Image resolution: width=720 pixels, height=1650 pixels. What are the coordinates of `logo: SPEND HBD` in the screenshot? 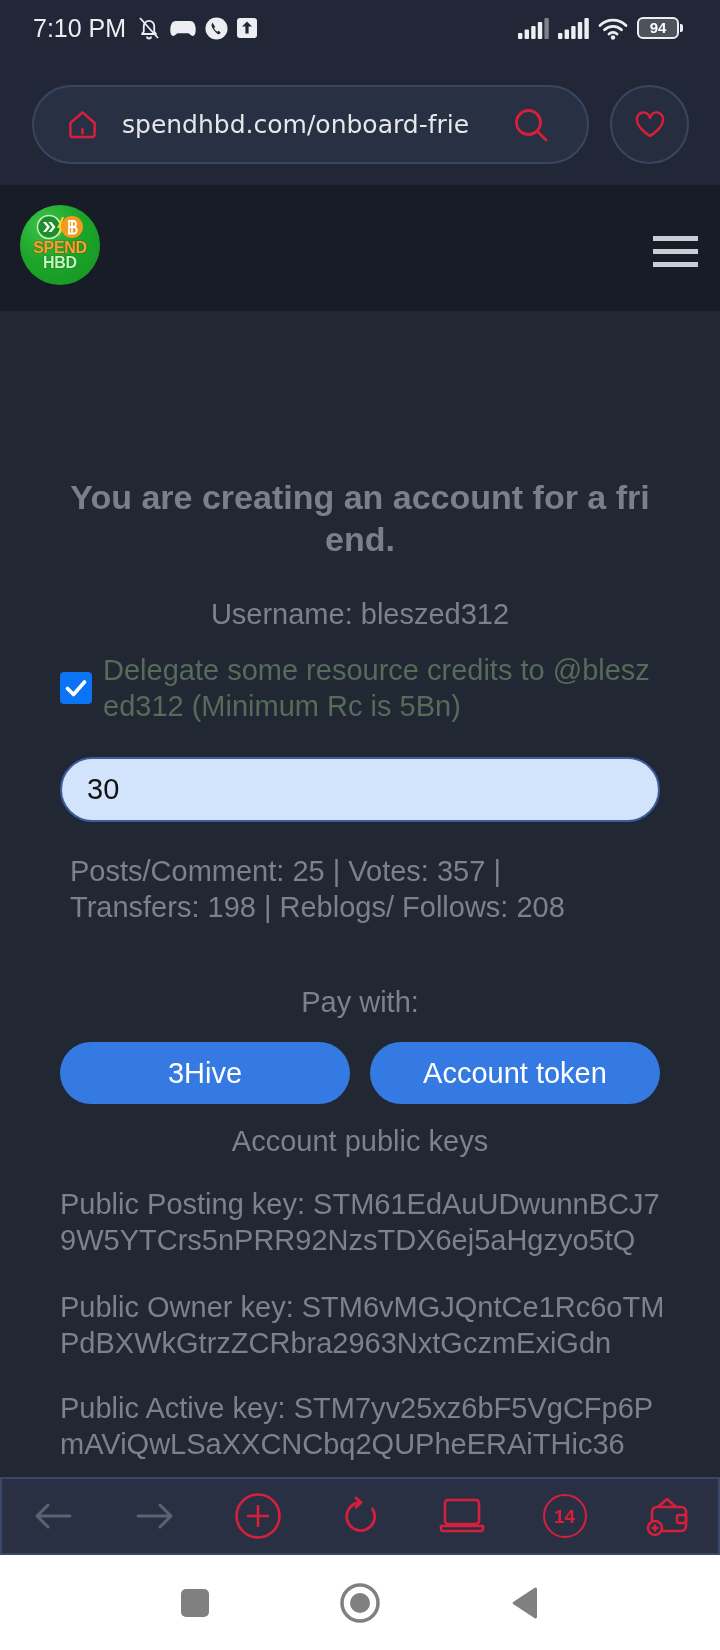 It's located at (60, 245).